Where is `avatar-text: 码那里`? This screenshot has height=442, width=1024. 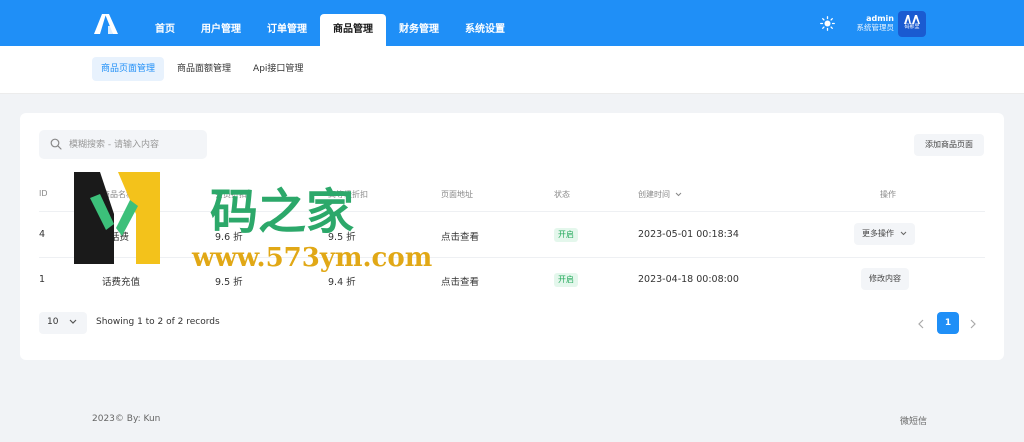
avatar-text: 码那里 is located at coordinates (912, 27).